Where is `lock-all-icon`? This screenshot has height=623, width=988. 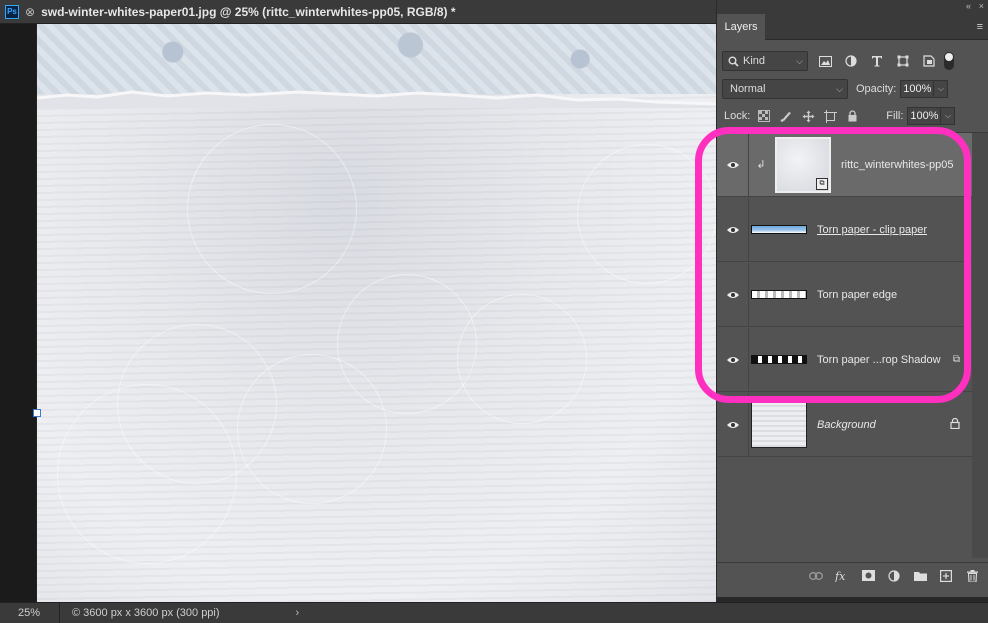
lock-all-icon is located at coordinates (852, 116).